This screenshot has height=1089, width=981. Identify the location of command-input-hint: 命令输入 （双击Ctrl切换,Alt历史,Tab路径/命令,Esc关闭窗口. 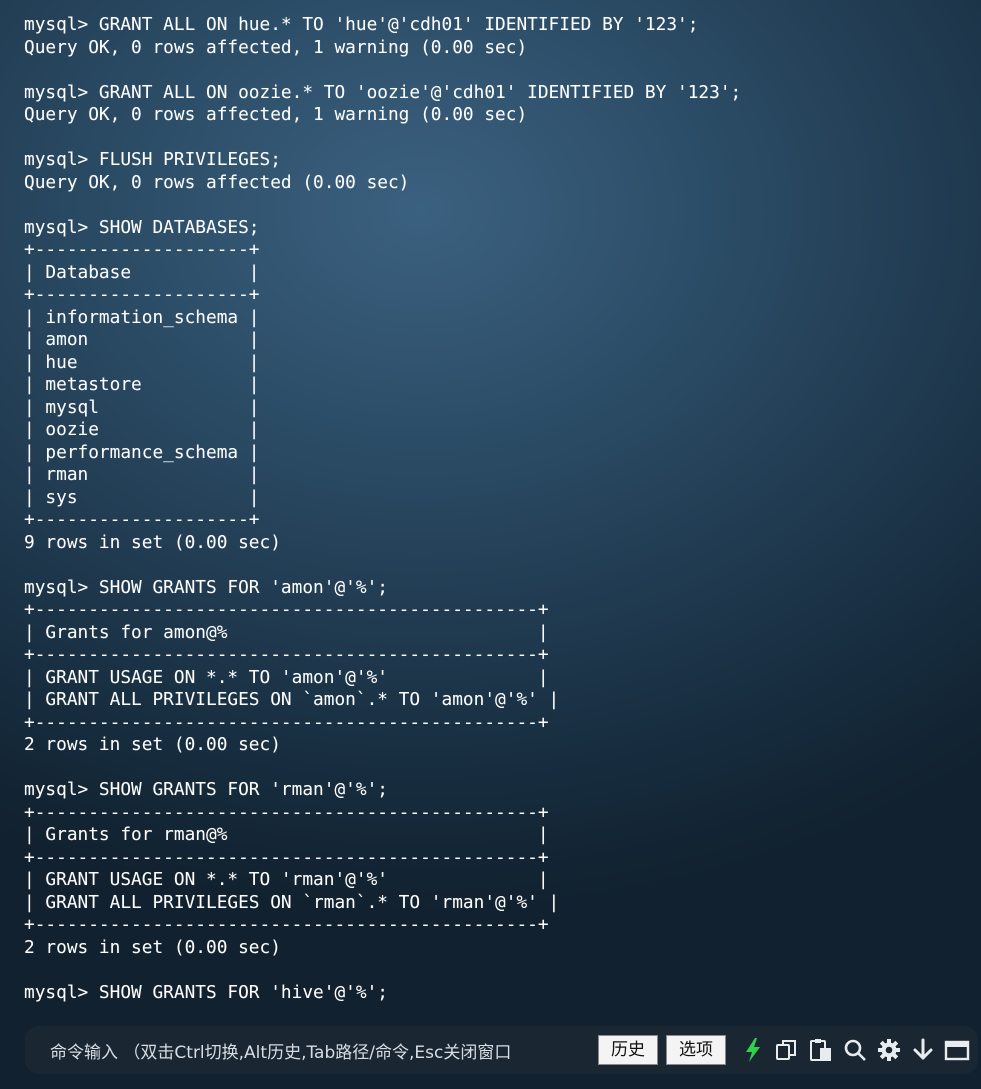
(319, 1050).